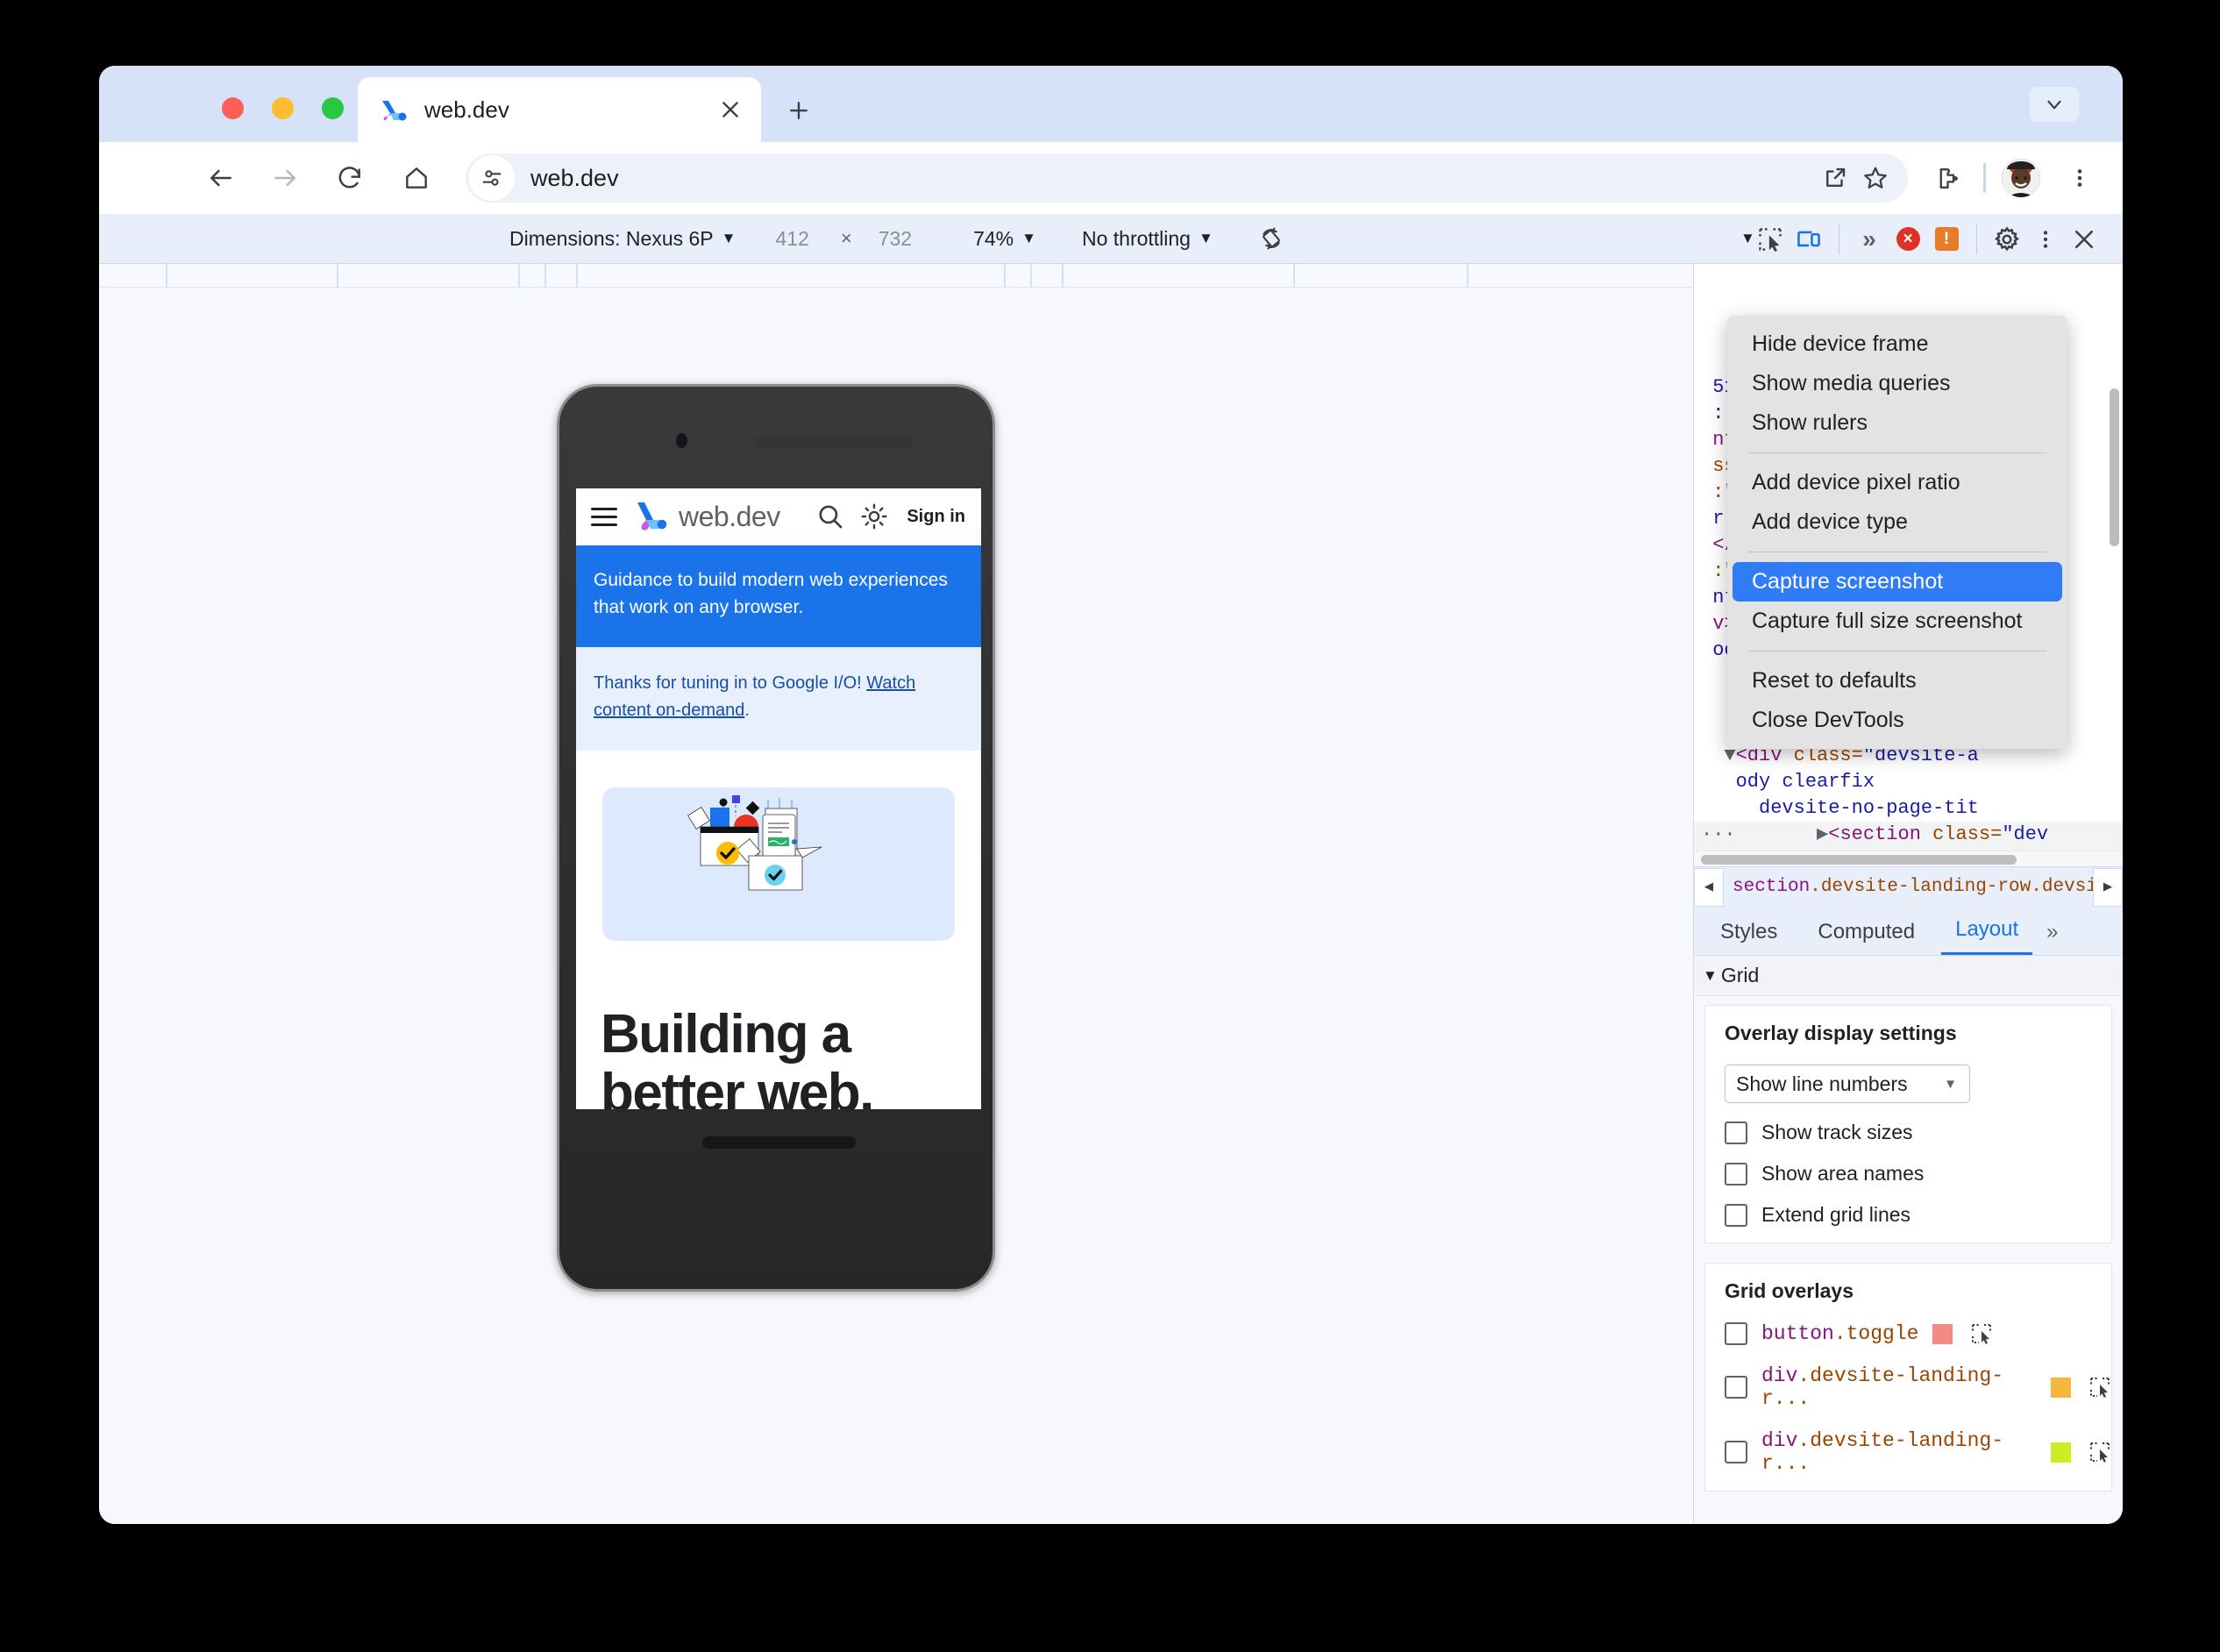  What do you see at coordinates (1805, 782) in the screenshot?
I see `code-token: ody clearfix` at bounding box center [1805, 782].